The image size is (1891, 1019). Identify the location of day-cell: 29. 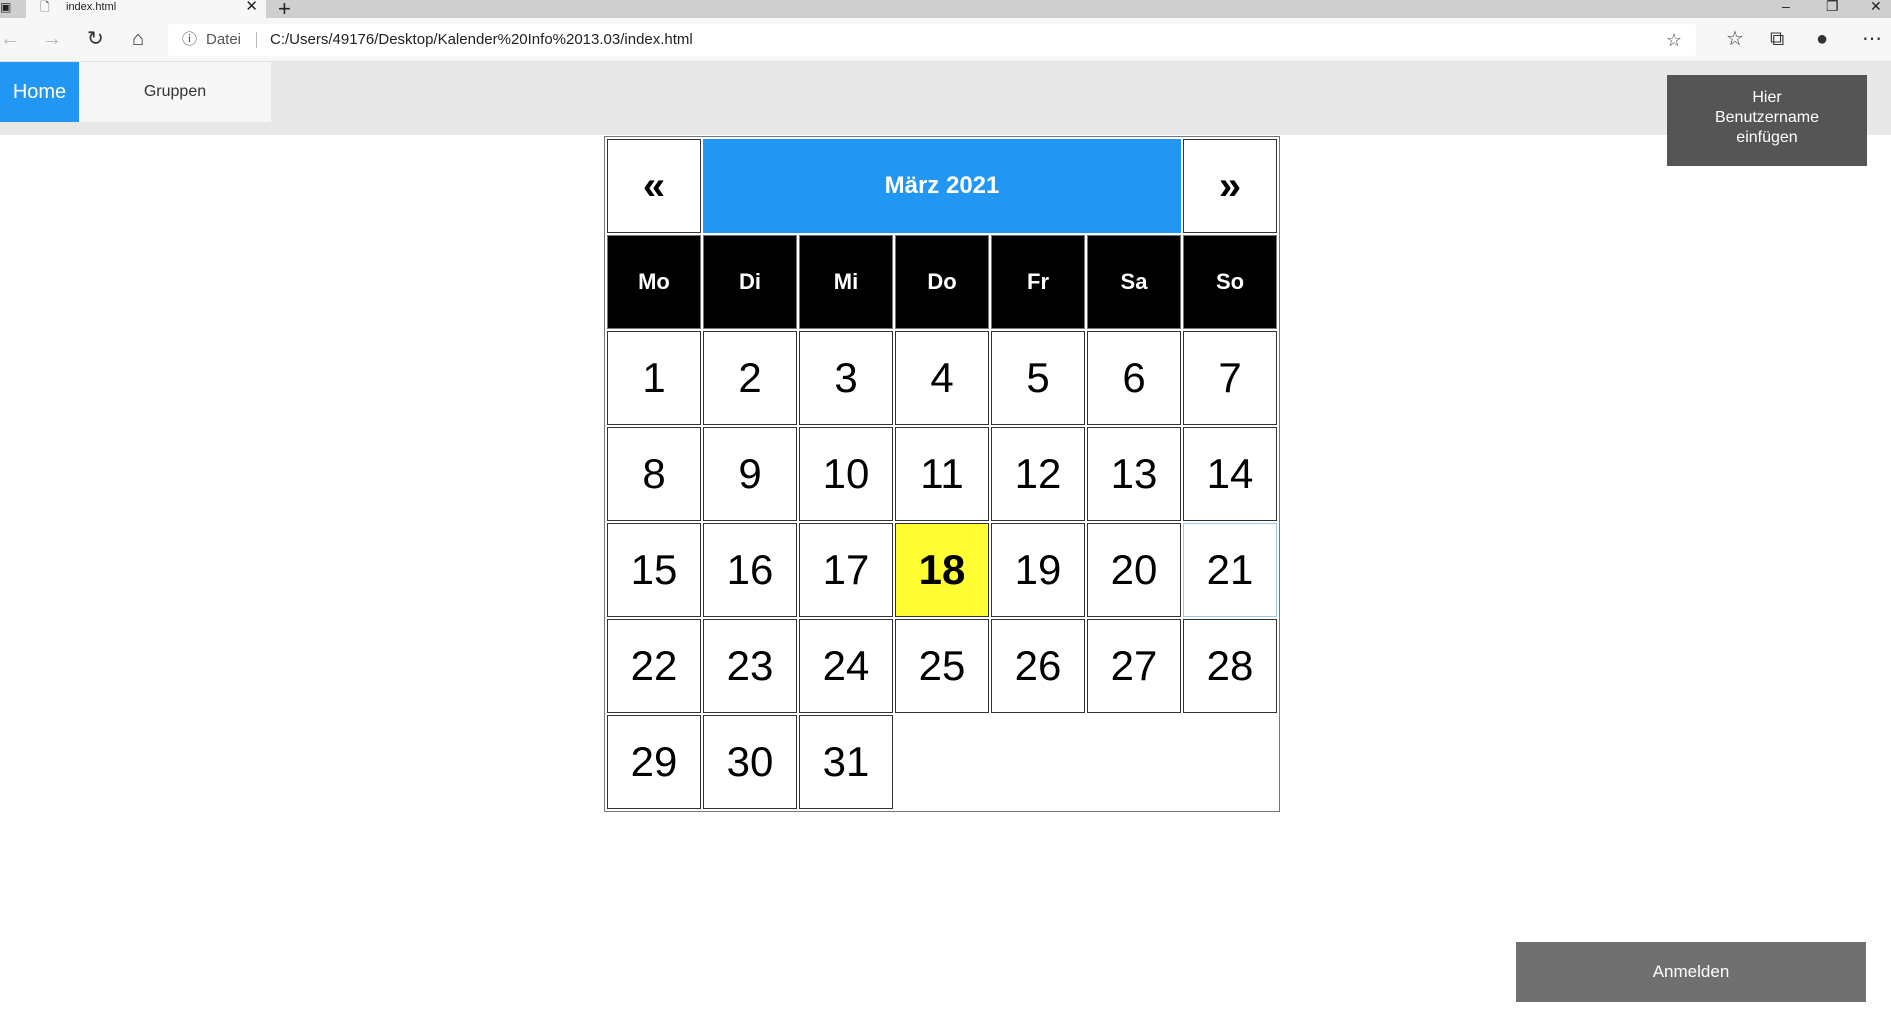
(654, 762).